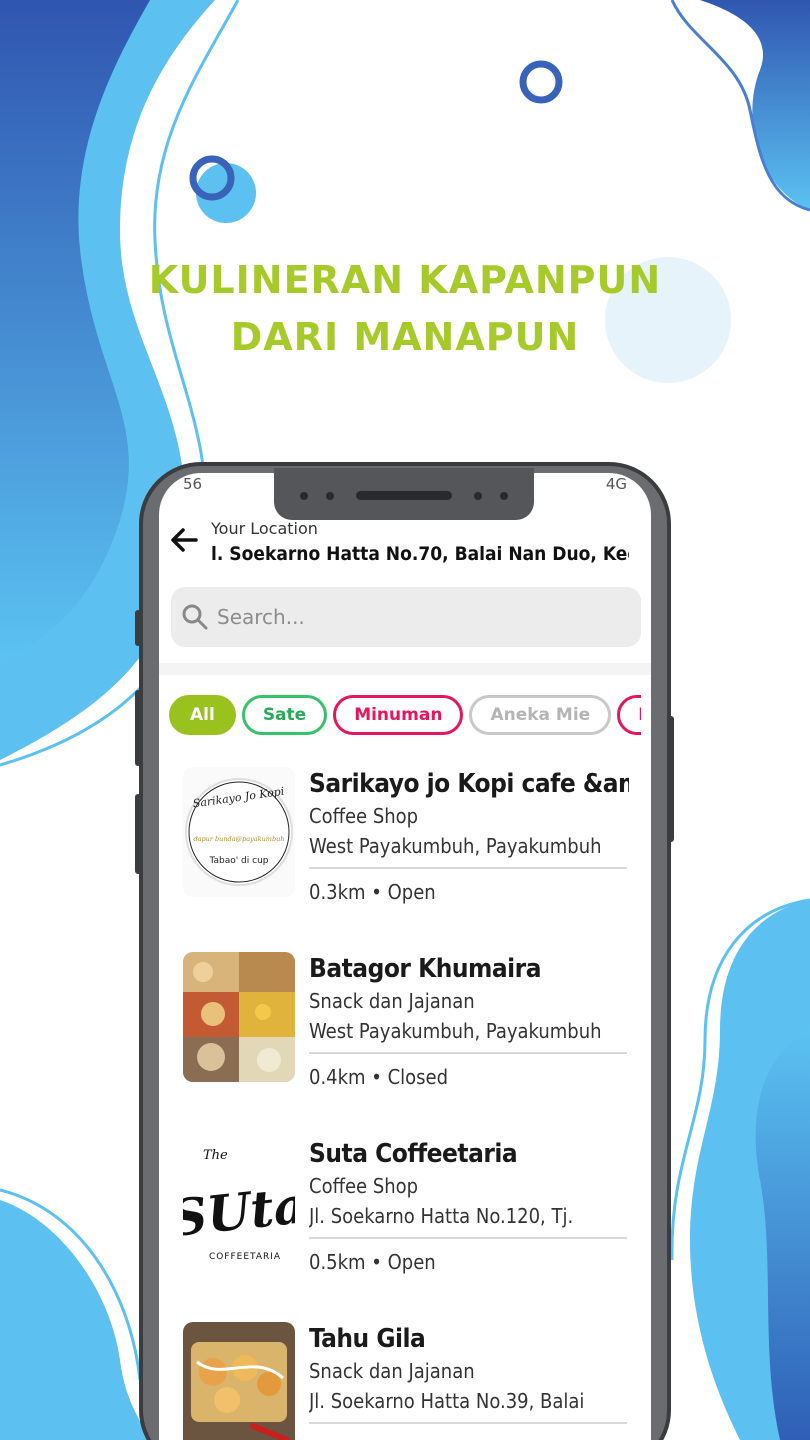 This screenshot has height=1440, width=810. I want to click on place-meta: 0.4km • Closed, so click(469, 1077).